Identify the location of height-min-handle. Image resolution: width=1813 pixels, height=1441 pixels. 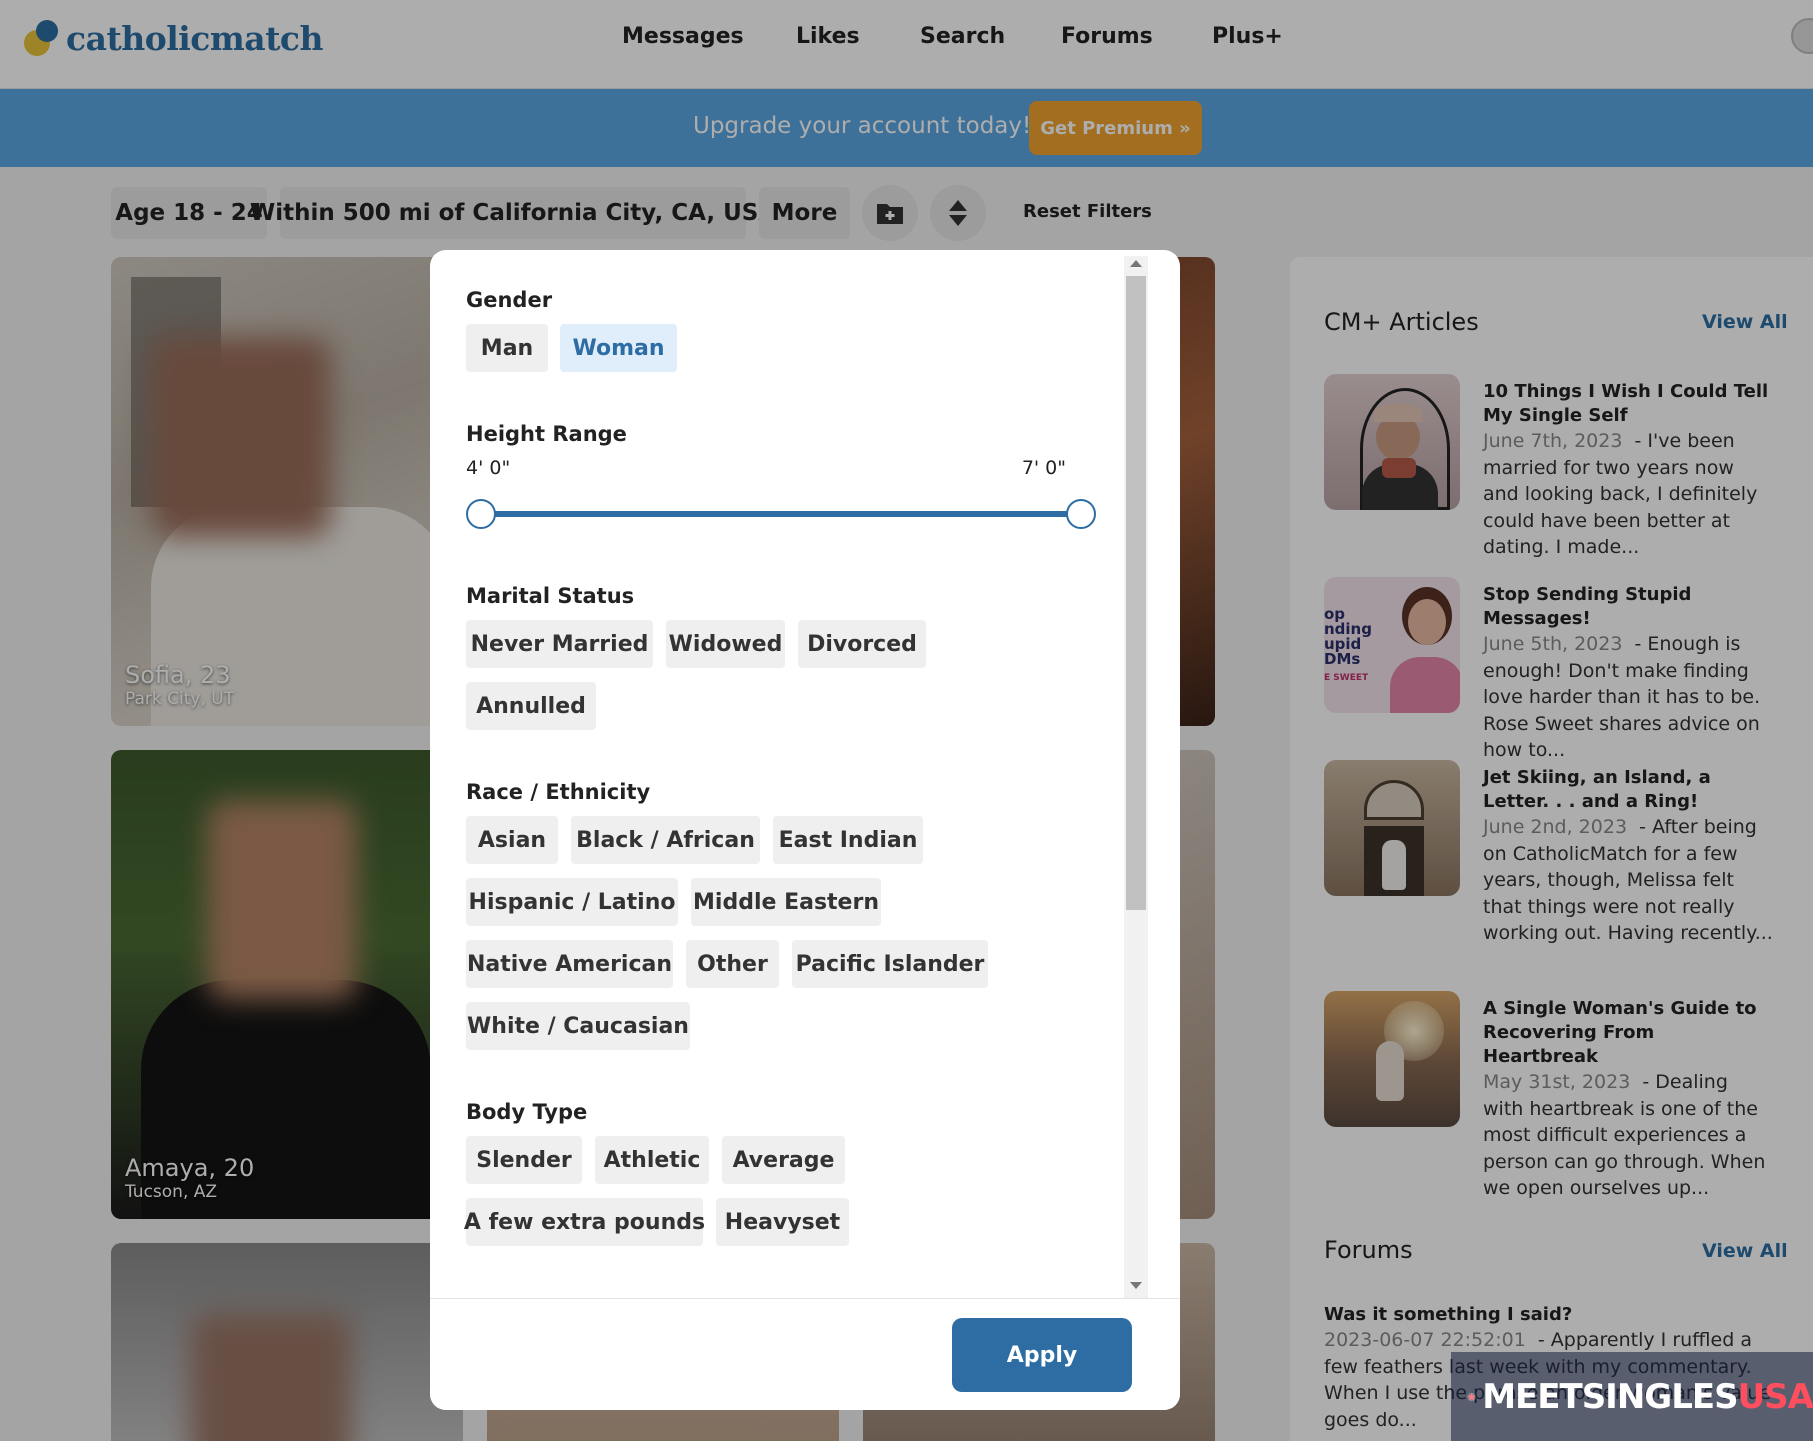
(481, 514).